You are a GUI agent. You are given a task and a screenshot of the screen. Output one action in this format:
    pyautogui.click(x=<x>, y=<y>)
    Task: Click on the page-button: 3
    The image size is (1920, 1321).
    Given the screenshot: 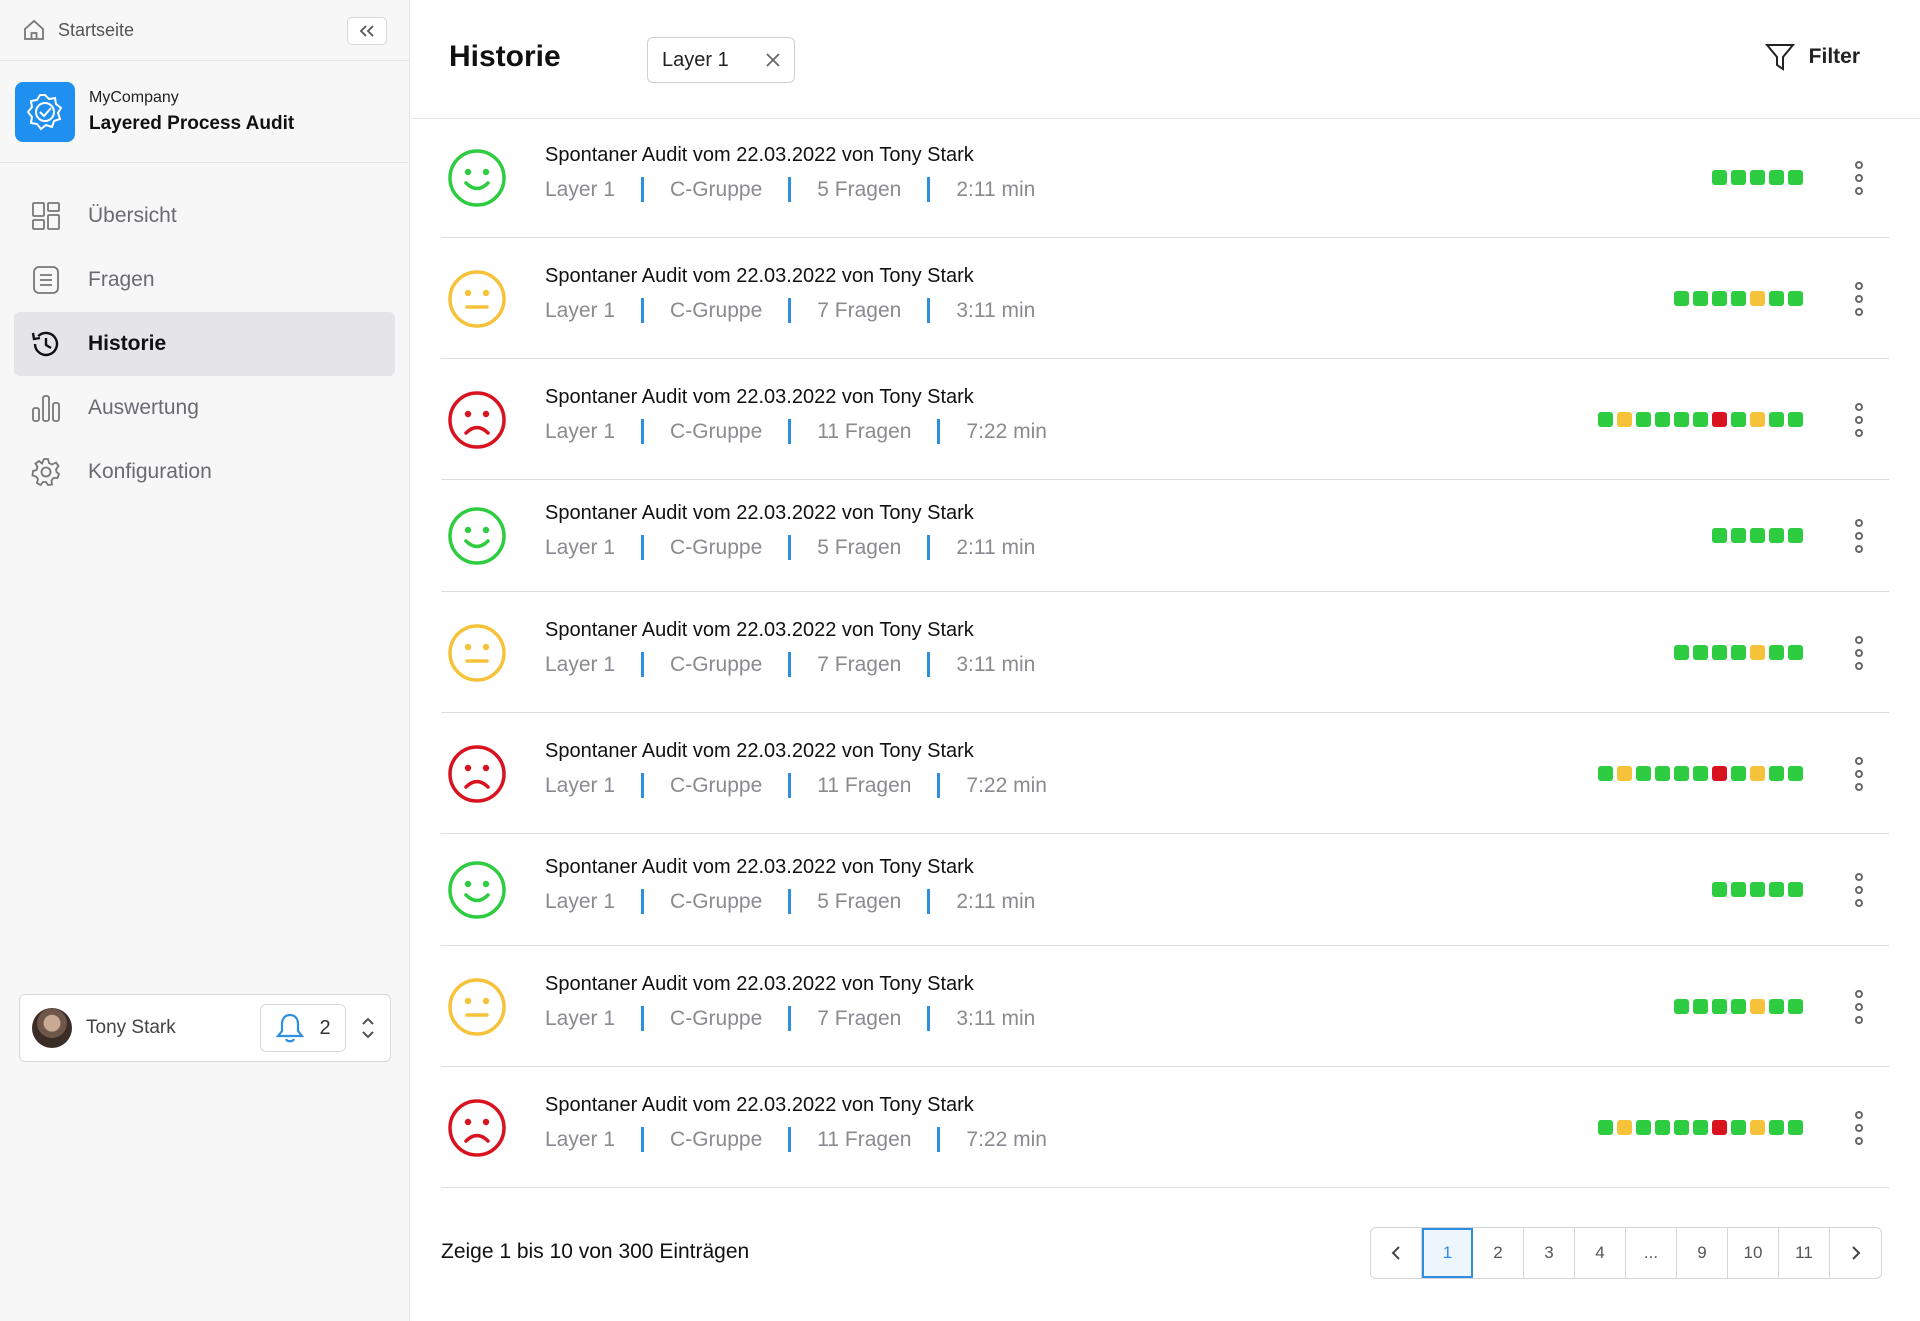 What is the action you would take?
    pyautogui.click(x=1549, y=1253)
    